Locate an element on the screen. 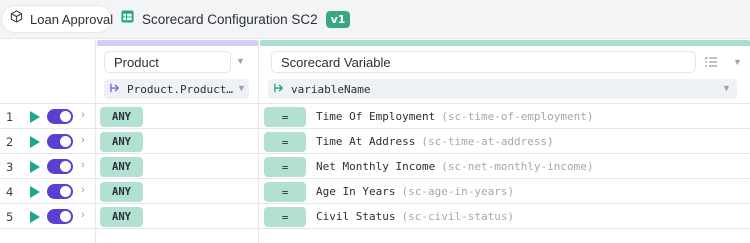 Image resolution: width=750 pixels, height=243 pixels. variable-id: (sc-civil-status) is located at coordinates (458, 216).